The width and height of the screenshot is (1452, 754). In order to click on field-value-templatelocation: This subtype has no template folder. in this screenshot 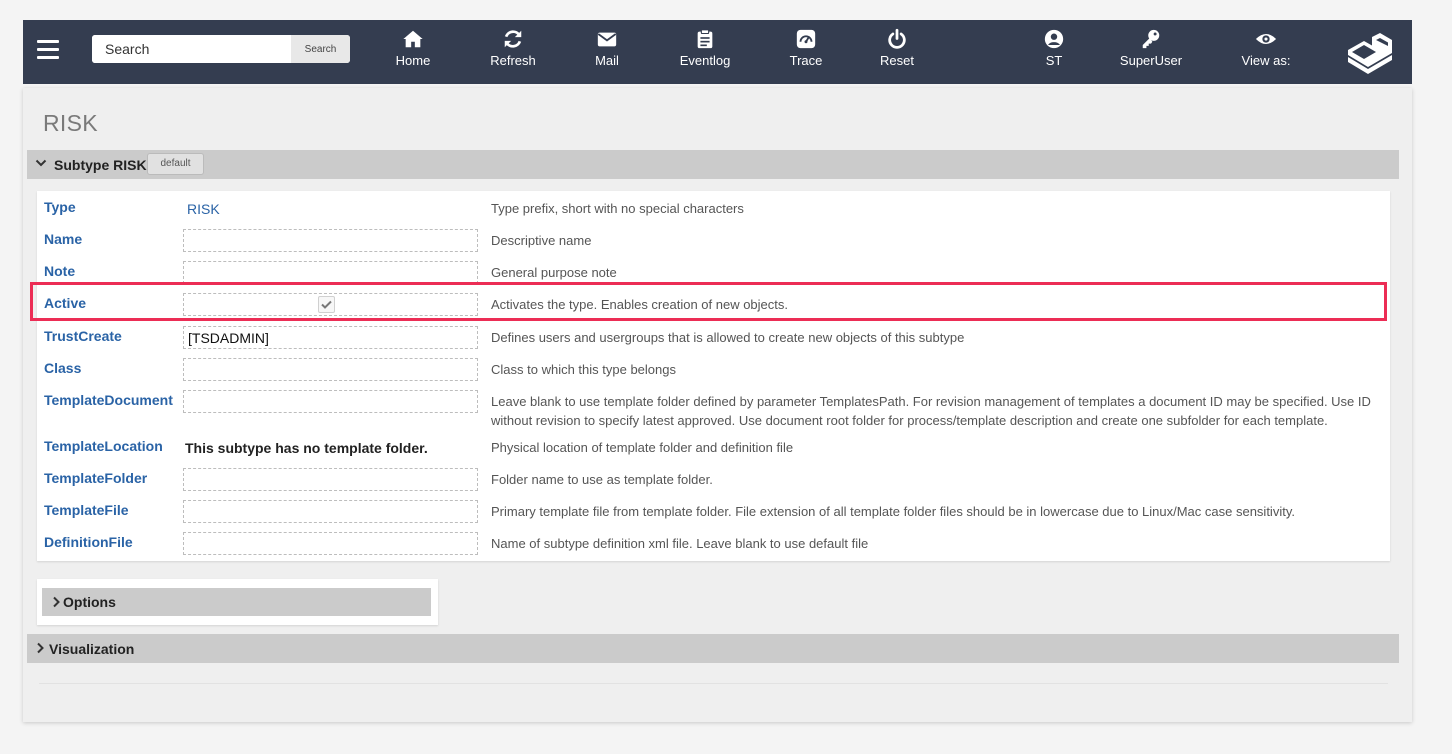, I will do `click(306, 448)`.